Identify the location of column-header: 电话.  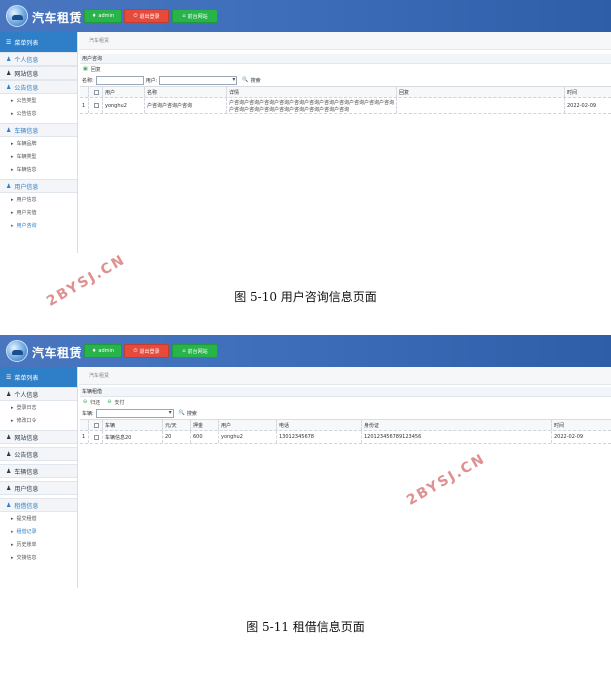
(319, 425).